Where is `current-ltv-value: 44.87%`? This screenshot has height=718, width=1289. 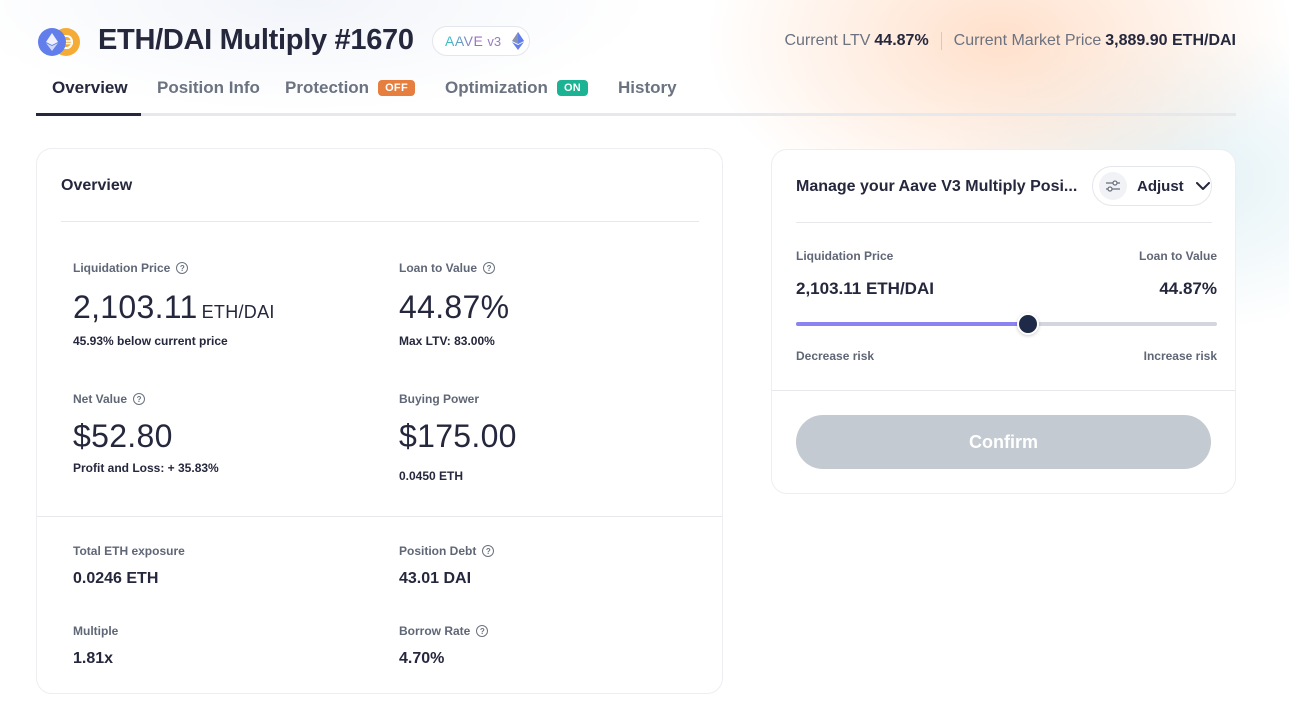
current-ltv-value: 44.87% is located at coordinates (901, 40).